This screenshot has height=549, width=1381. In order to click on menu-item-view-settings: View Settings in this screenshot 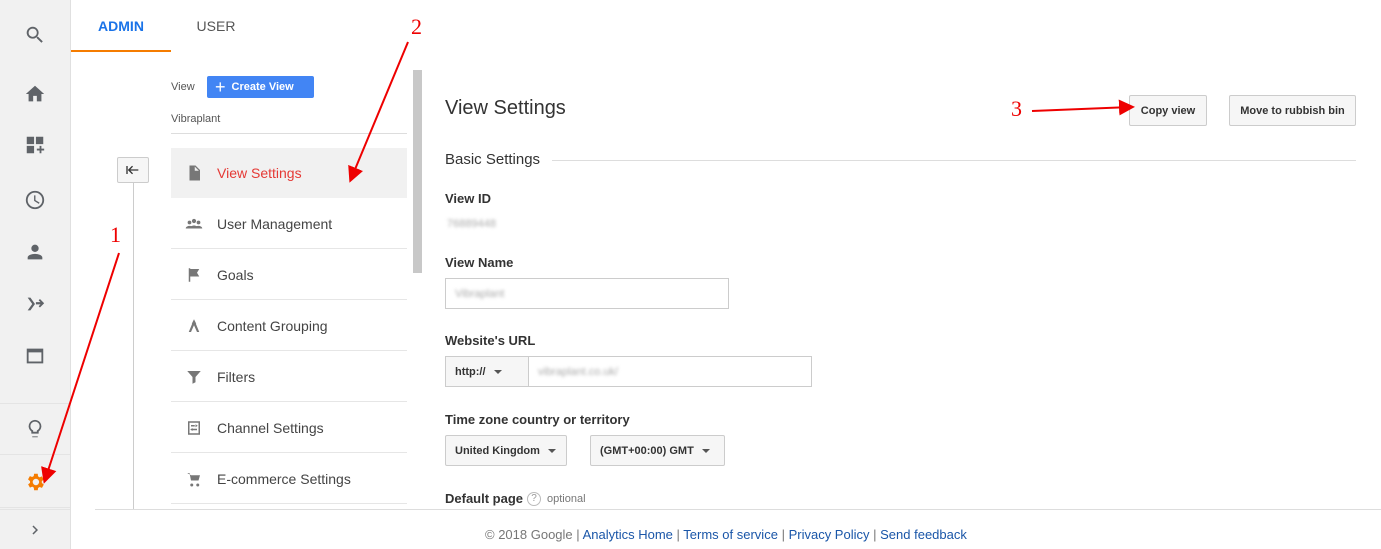, I will do `click(289, 173)`.